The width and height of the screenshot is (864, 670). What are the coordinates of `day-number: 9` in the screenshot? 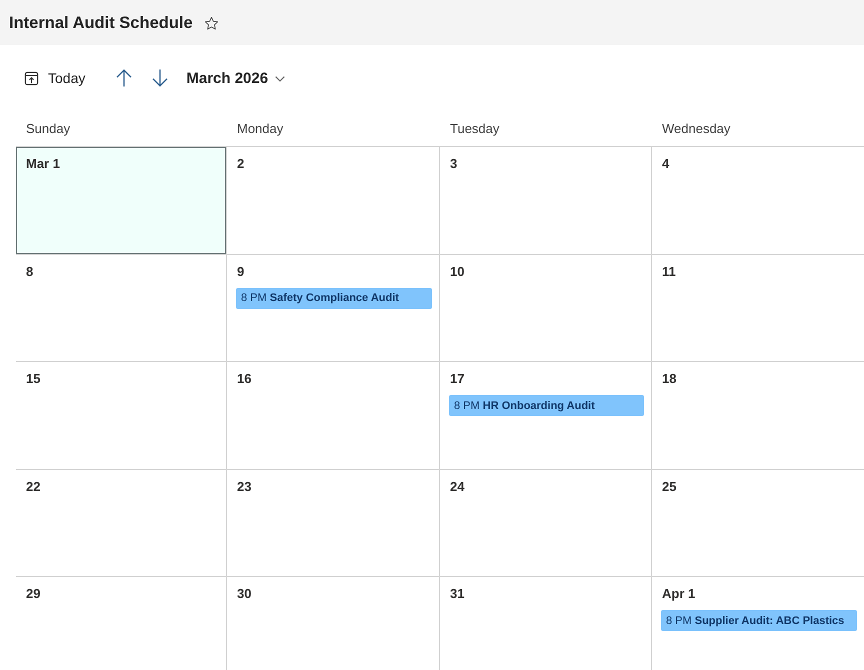 It's located at (240, 272).